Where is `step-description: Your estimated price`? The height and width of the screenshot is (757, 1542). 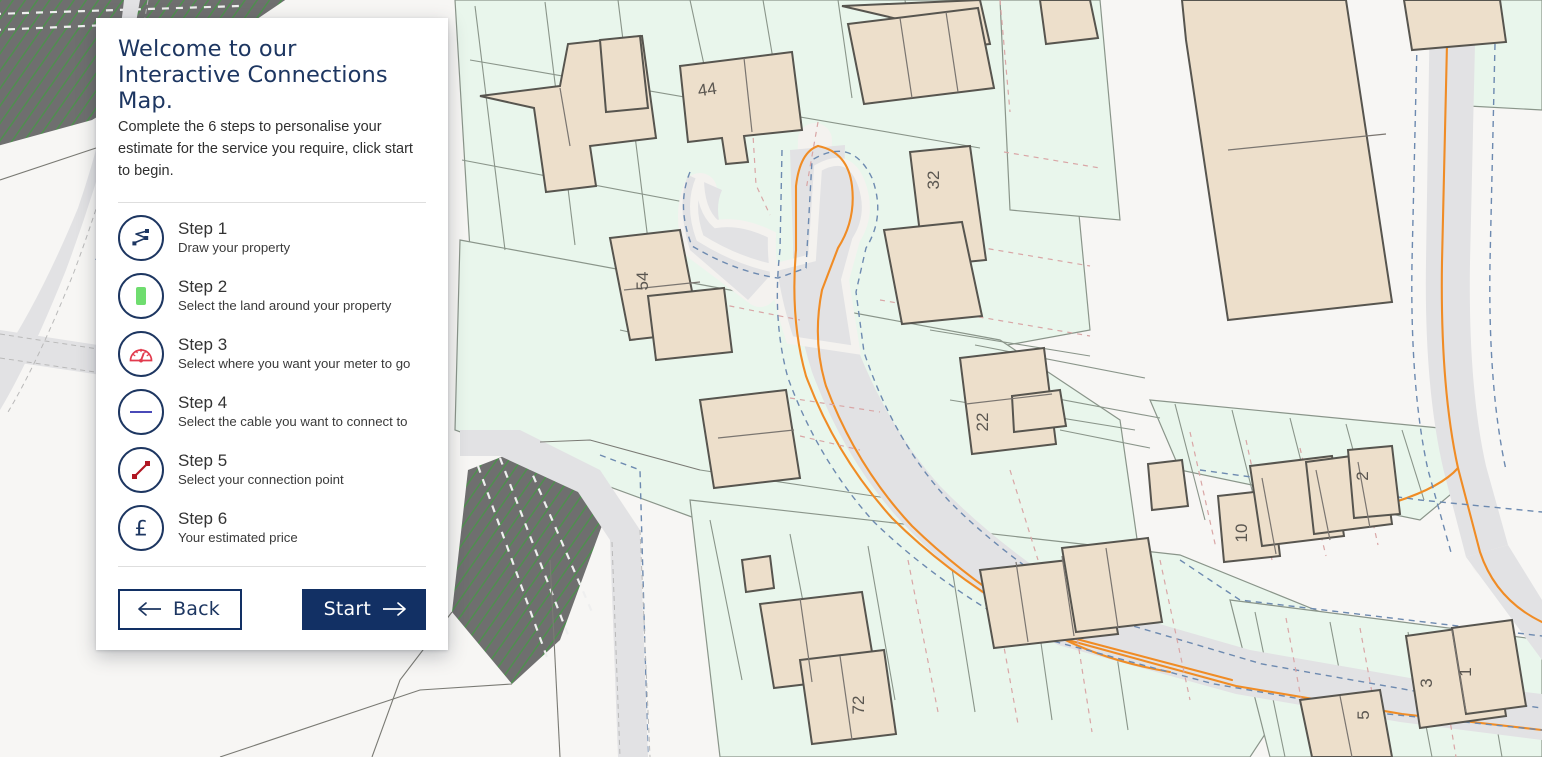 step-description: Your estimated price is located at coordinates (238, 537).